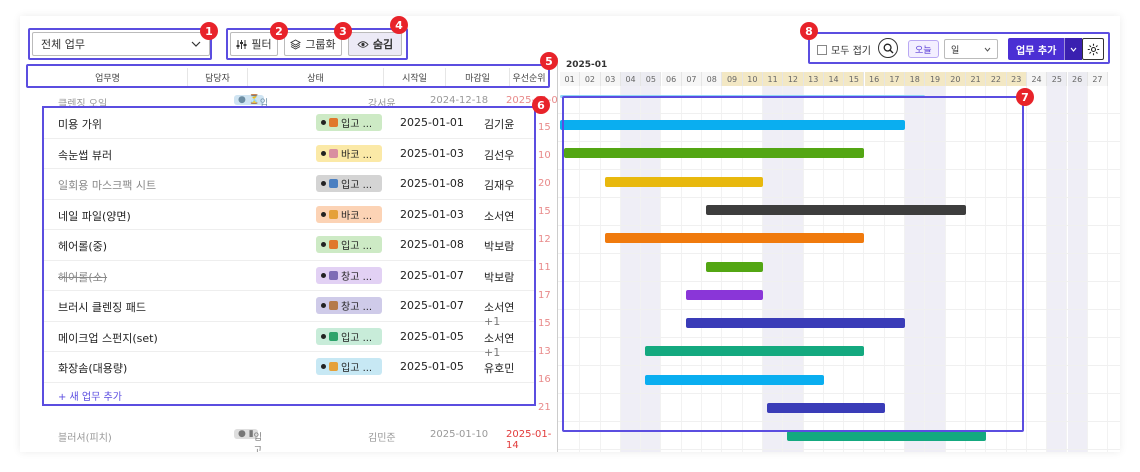 The height and width of the screenshot is (472, 1140). Describe the element at coordinates (289, 123) in the screenshot. I see `task-row: 미용 가위 입고 ... 2025-01-01 김기윤` at that location.